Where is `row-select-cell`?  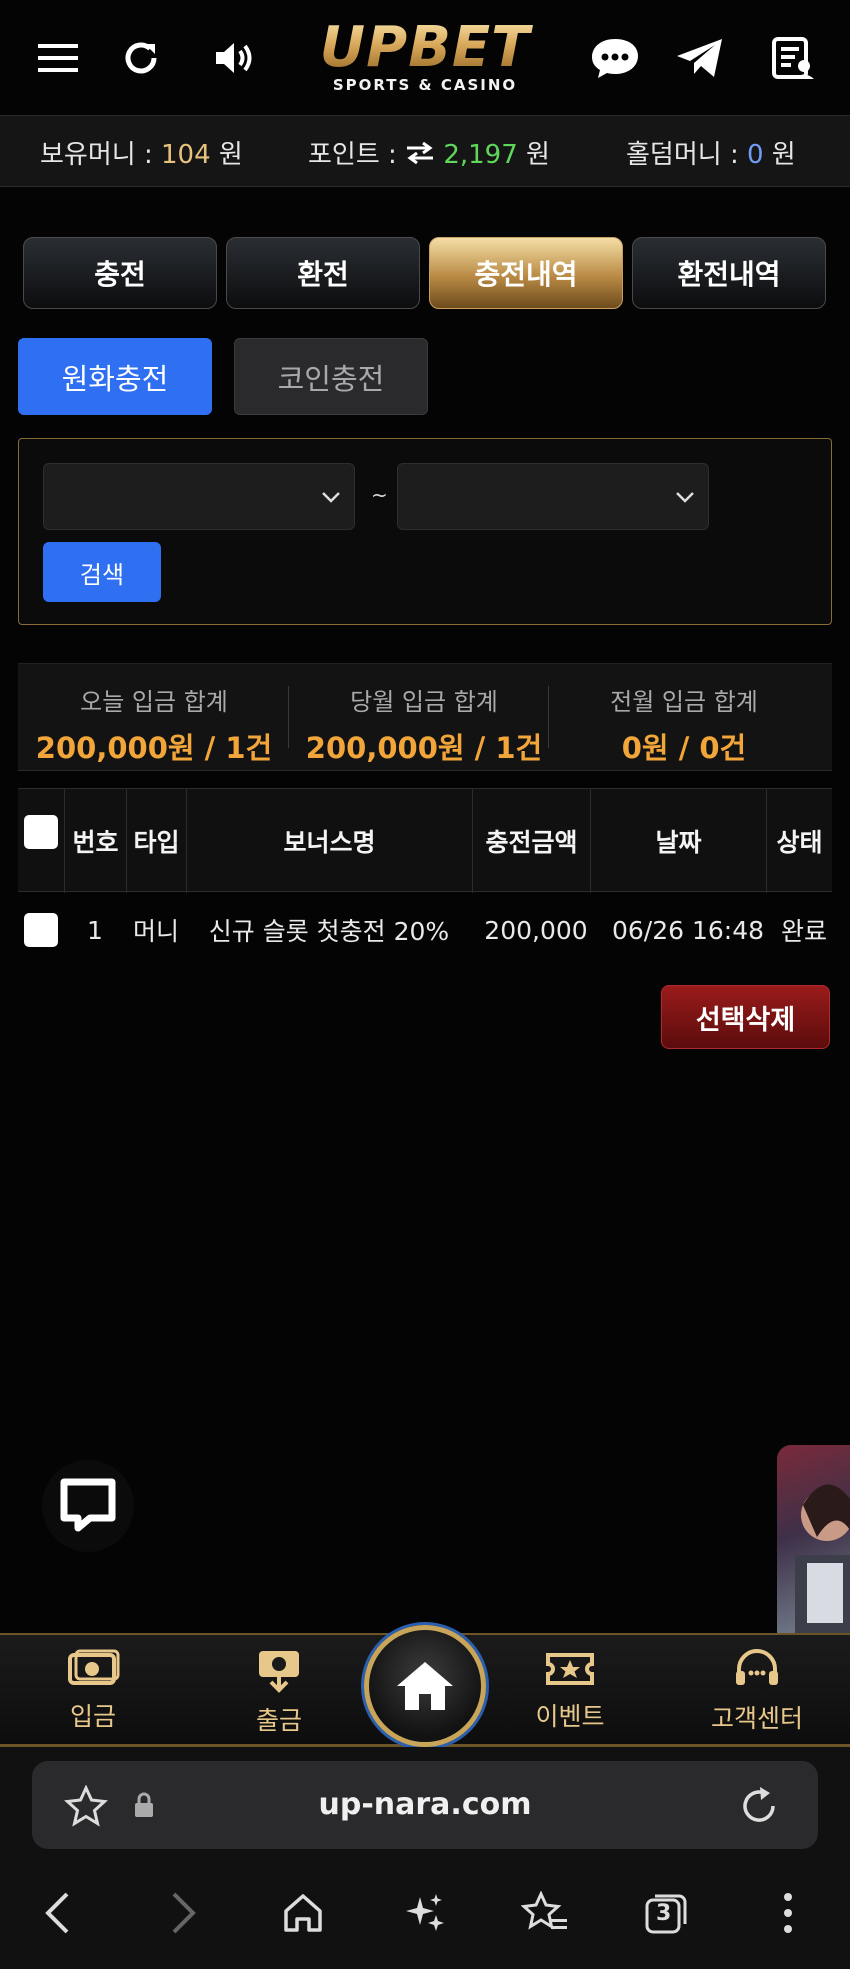 row-select-cell is located at coordinates (41, 930).